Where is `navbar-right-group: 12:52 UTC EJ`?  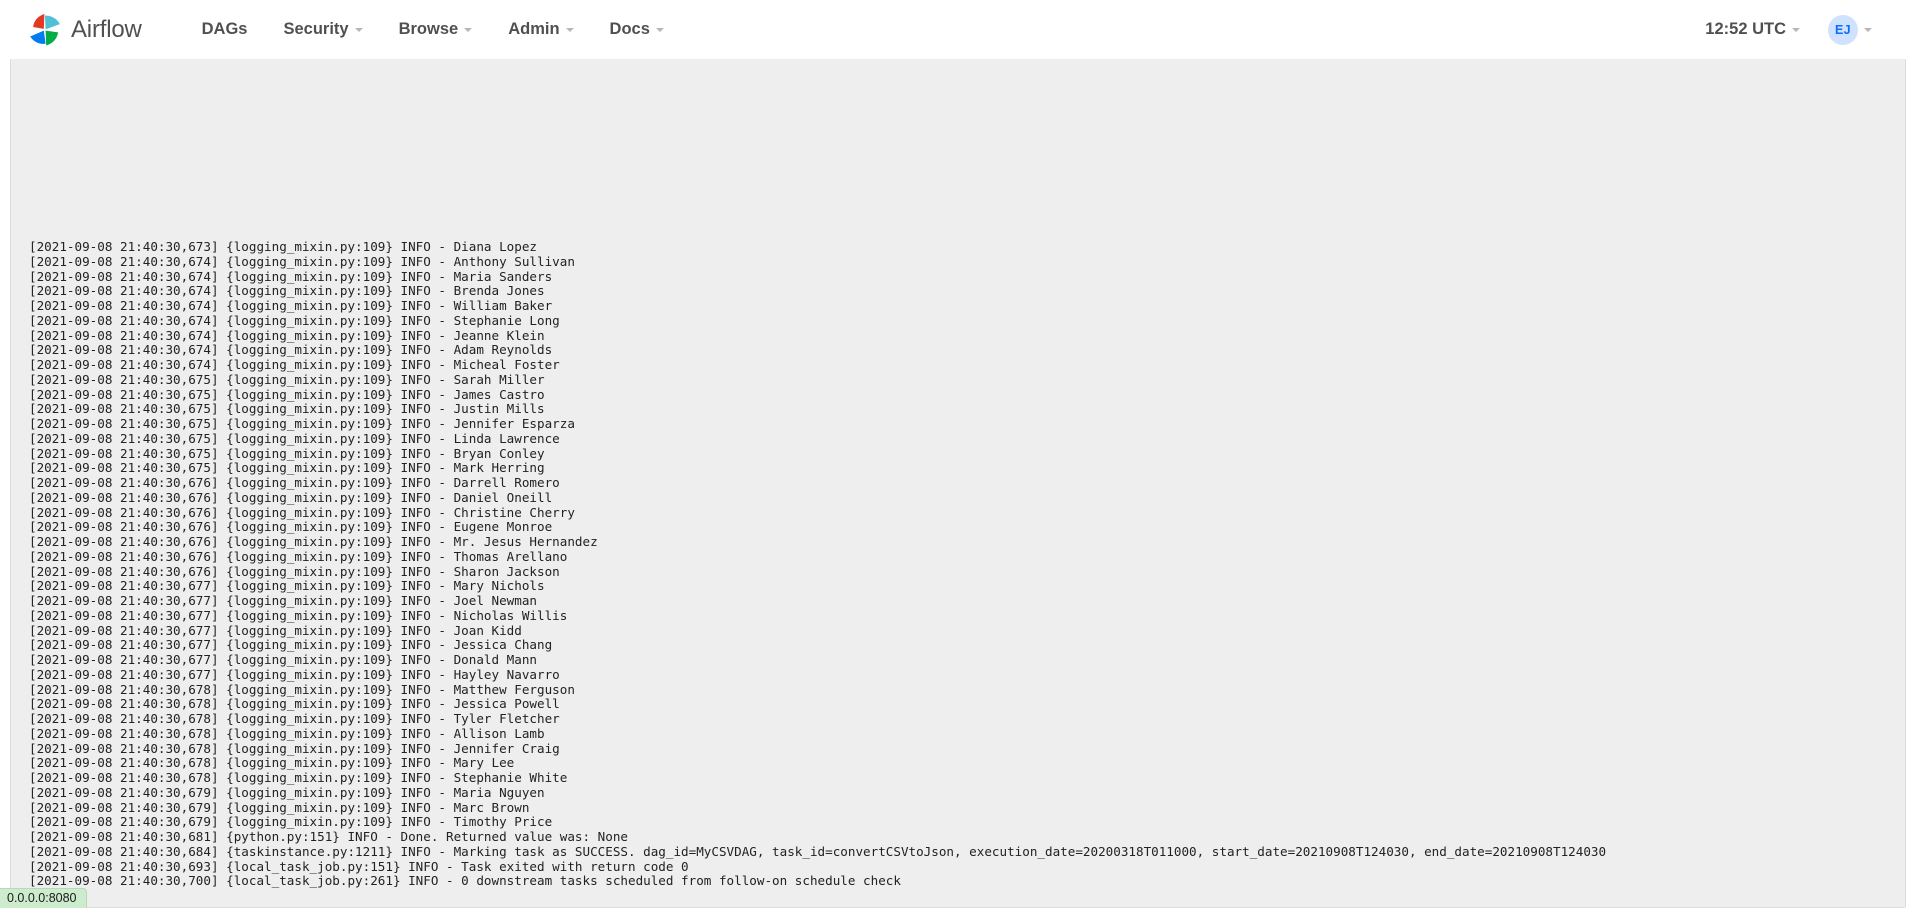
navbar-right-group: 12:52 UTC EJ is located at coordinates (1790, 29).